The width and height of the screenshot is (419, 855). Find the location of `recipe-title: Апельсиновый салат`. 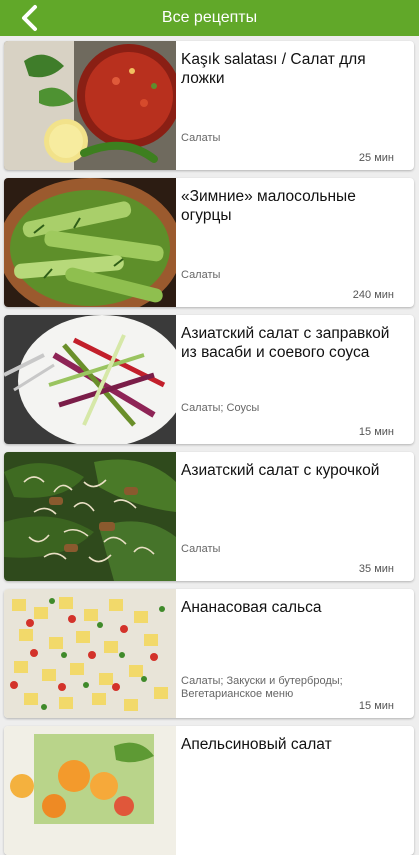

recipe-title: Апельсиновый салат is located at coordinates (256, 744).